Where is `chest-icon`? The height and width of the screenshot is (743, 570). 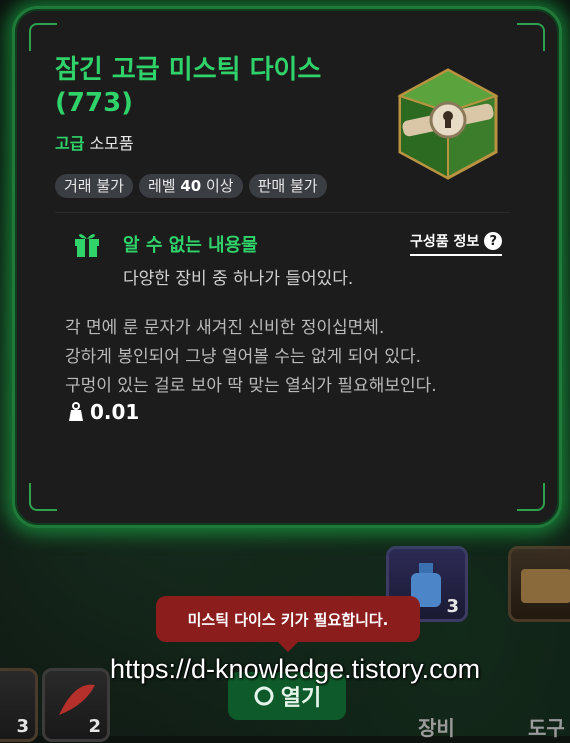 chest-icon is located at coordinates (545, 586).